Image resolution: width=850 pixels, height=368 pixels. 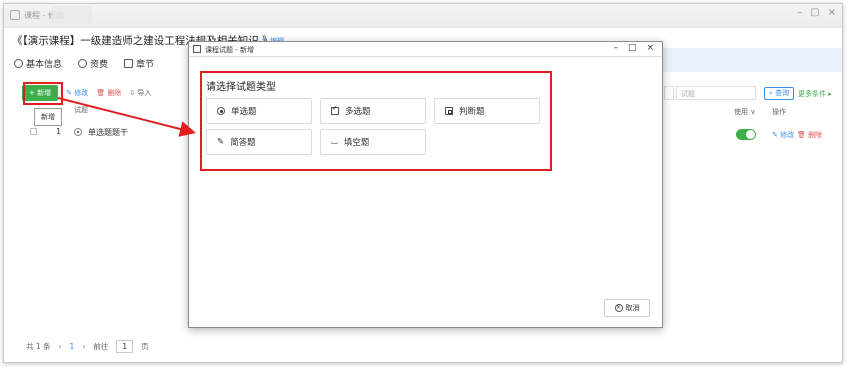 I want to click on query-button: ⌕ 查询, so click(x=779, y=93).